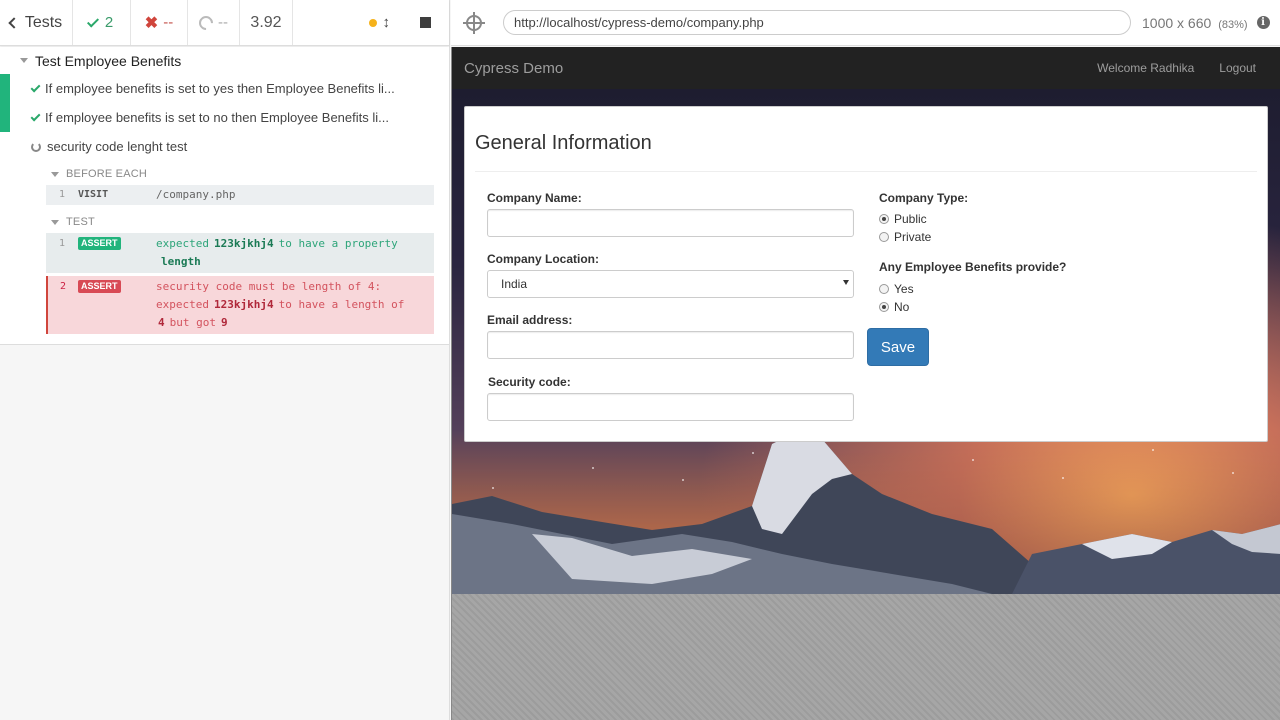 This screenshot has height=720, width=1280. I want to click on radio-label: No, so click(902, 307).